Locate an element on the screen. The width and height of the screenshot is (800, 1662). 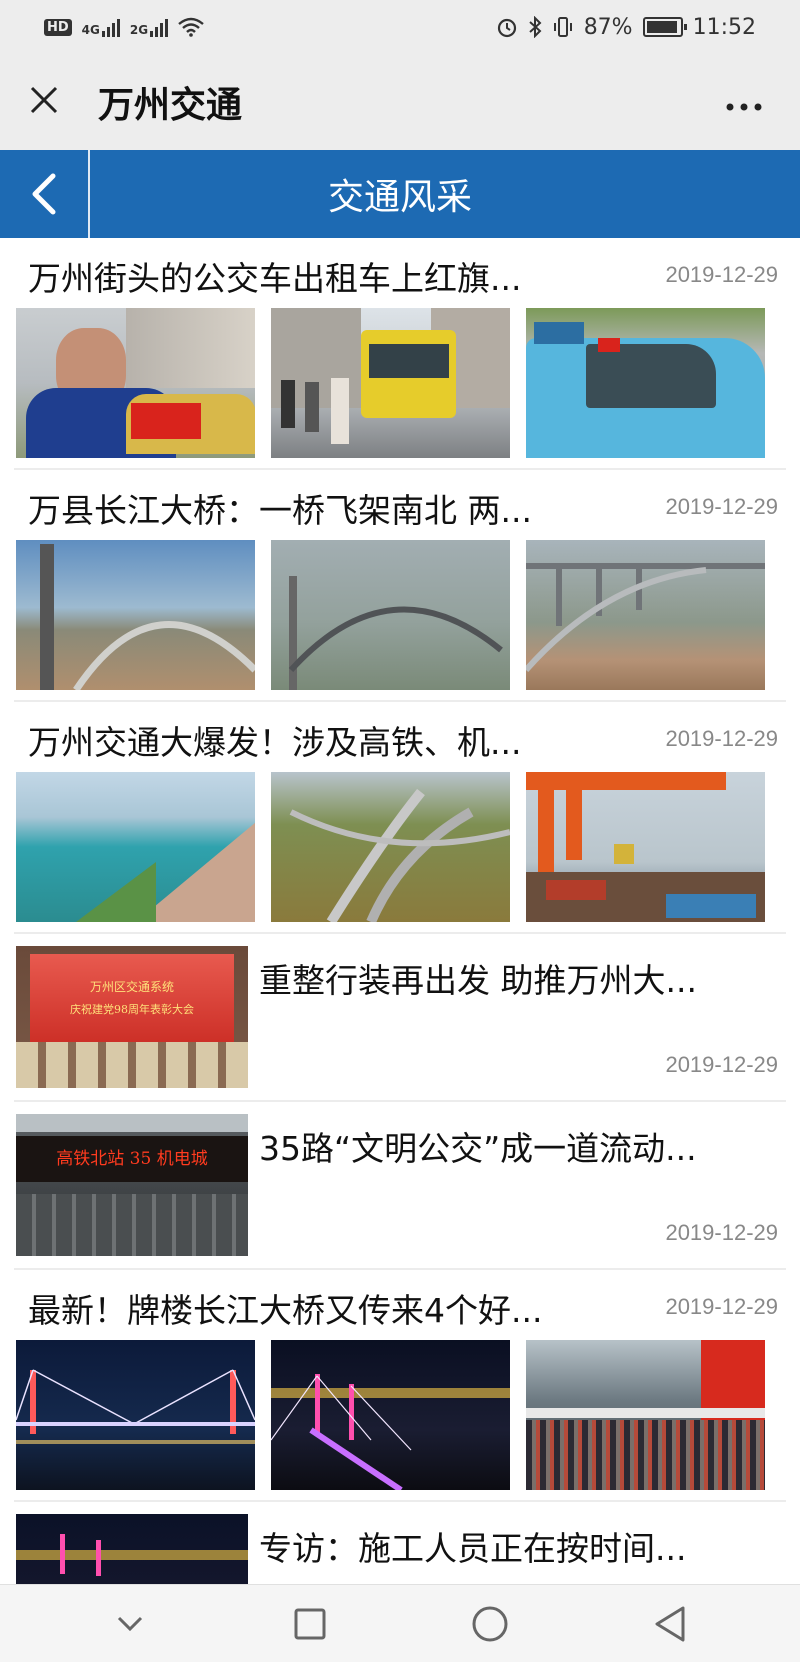
back-button is located at coordinates (45, 194).